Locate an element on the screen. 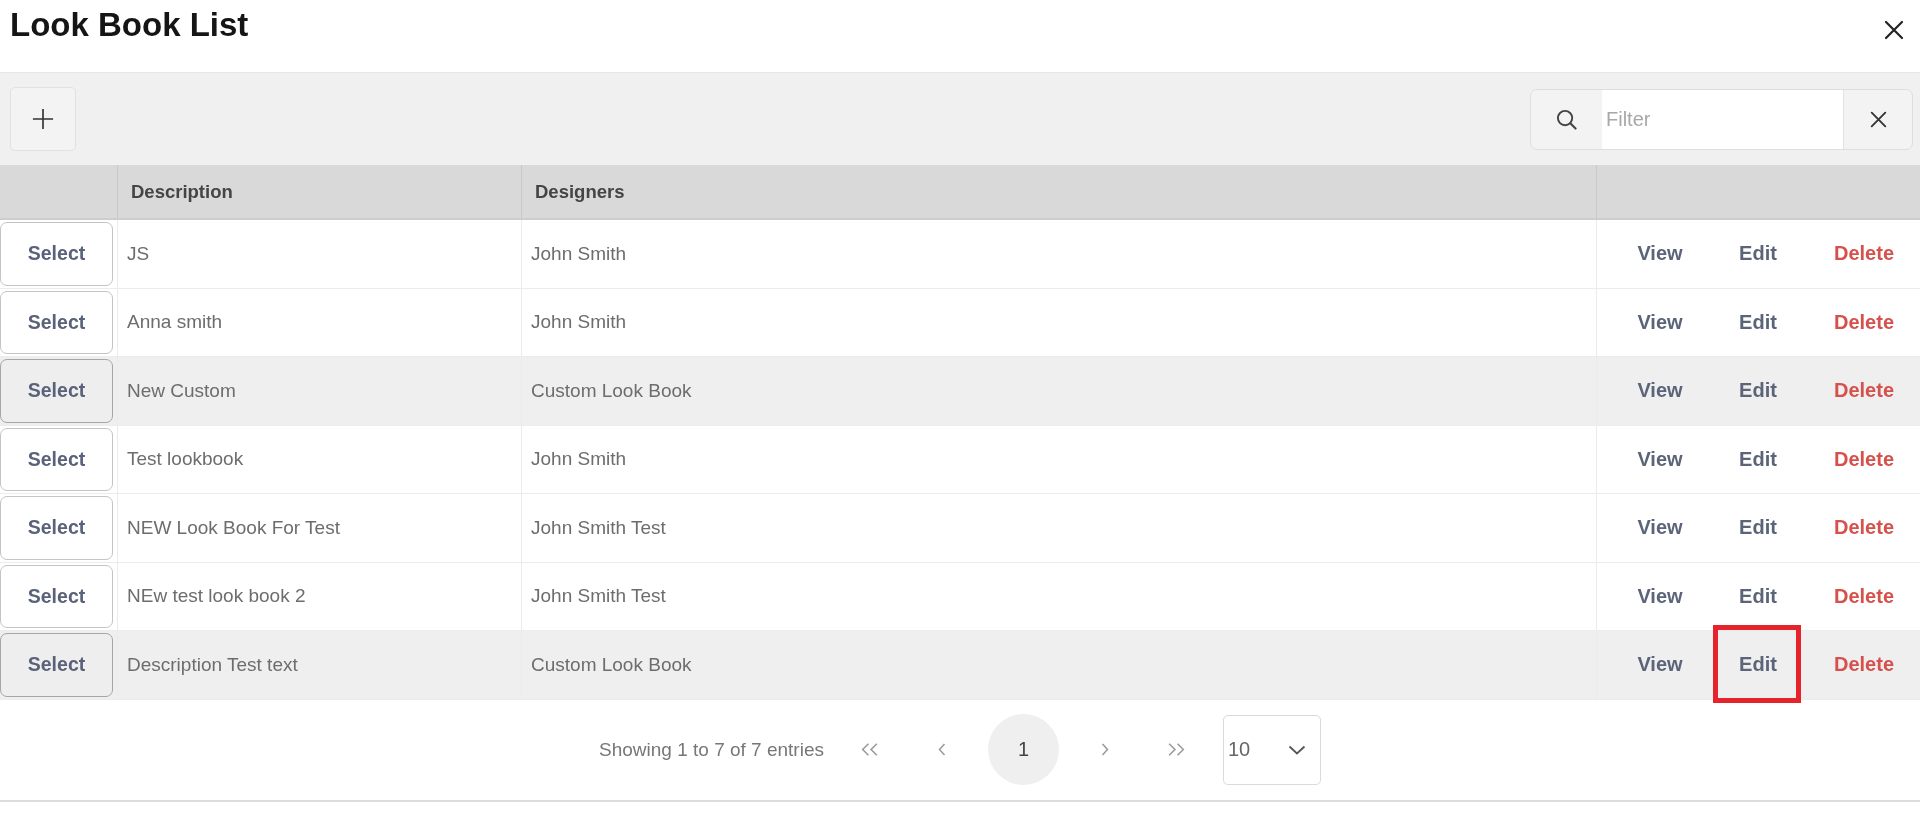 This screenshot has height=820, width=1920. description-cell: Anna smith is located at coordinates (320, 322).